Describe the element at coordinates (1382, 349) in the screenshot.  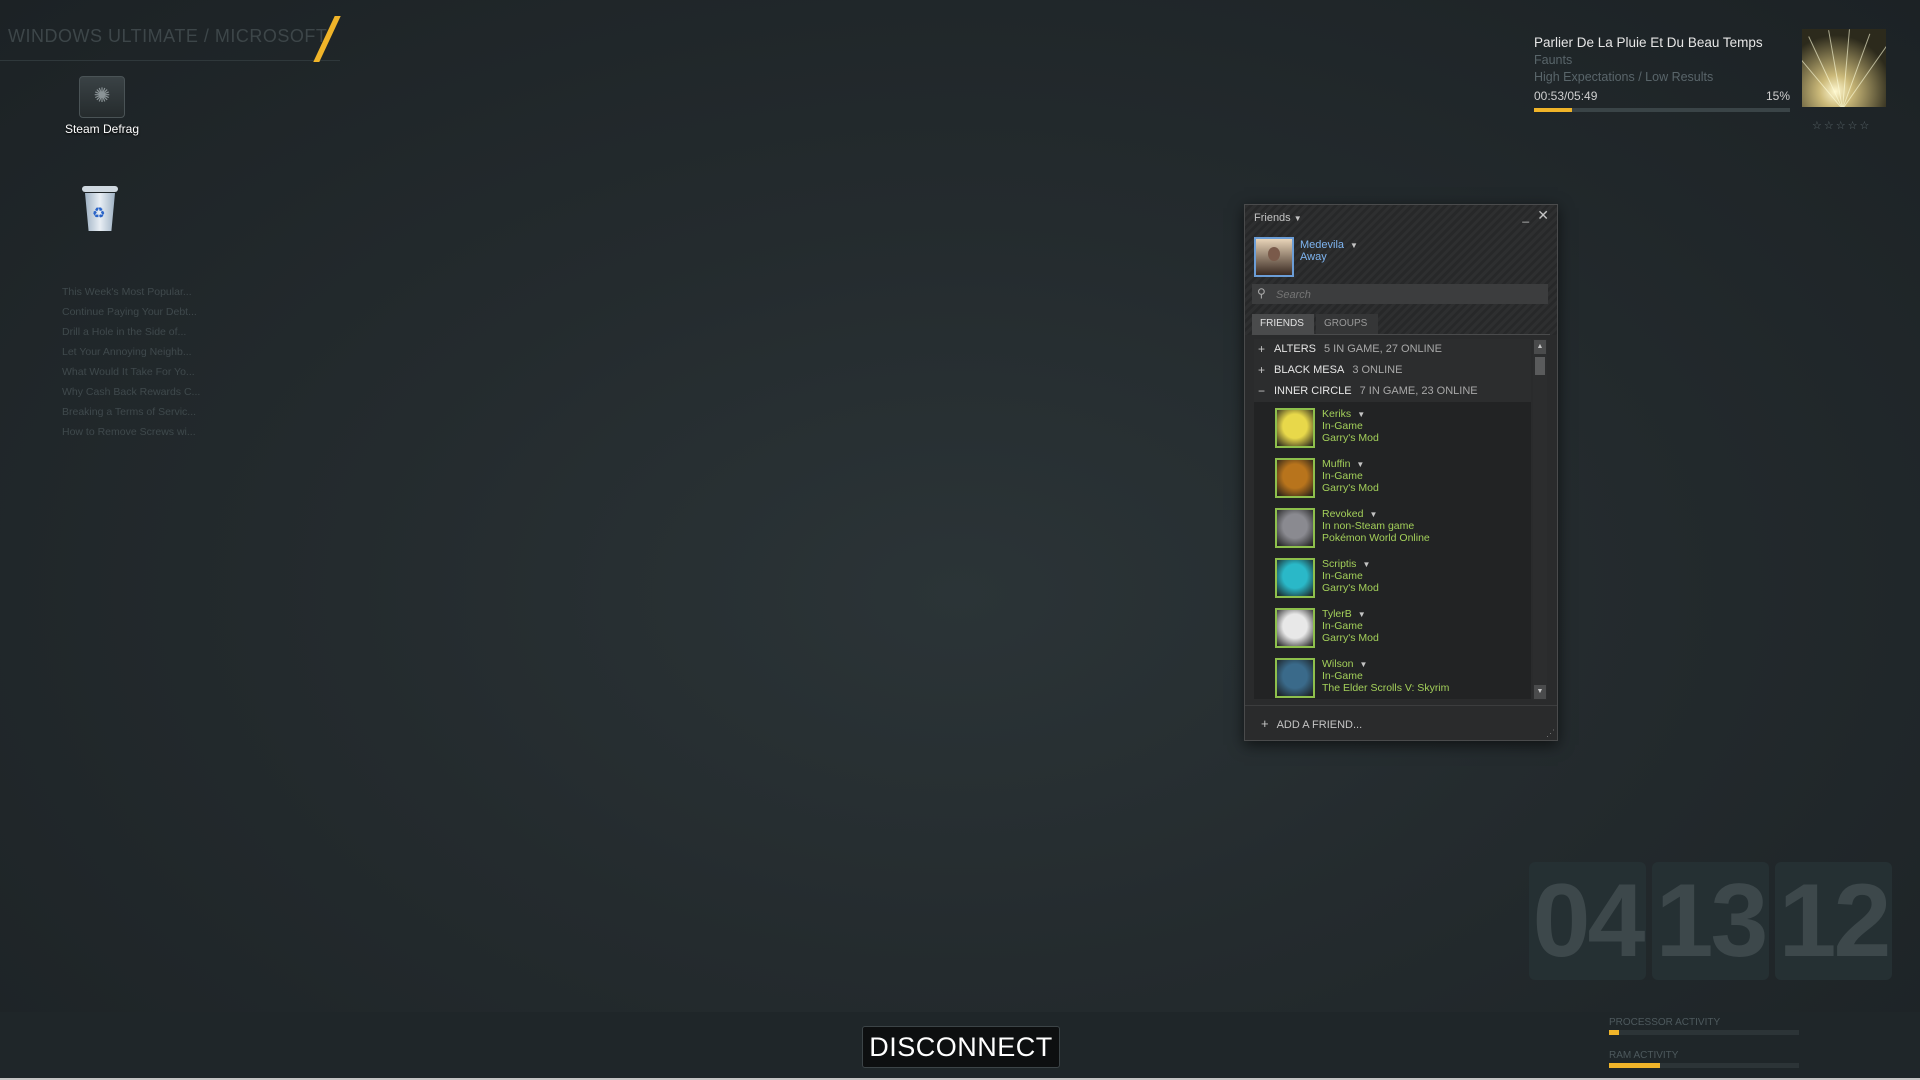
I see `group-info: 5 IN GAME, 27 ONLINE` at that location.